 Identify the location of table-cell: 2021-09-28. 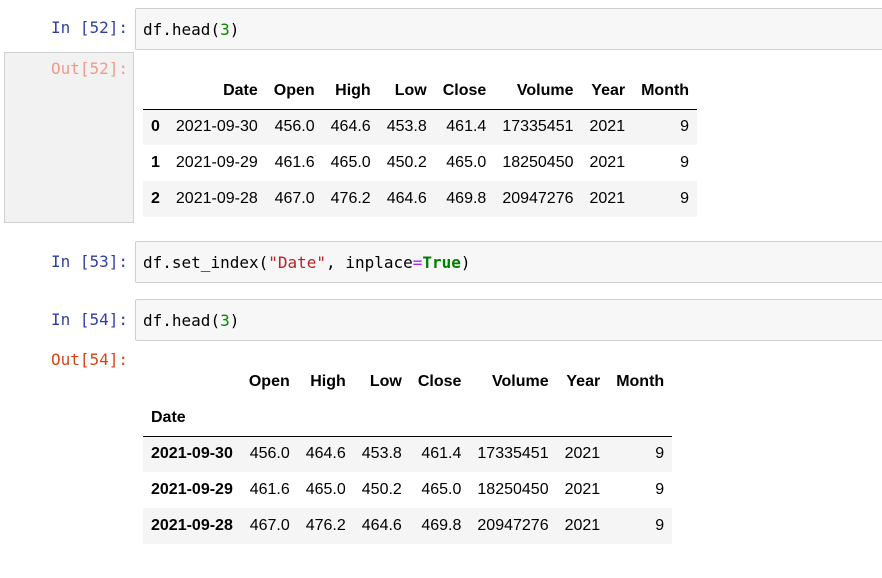
(216, 198).